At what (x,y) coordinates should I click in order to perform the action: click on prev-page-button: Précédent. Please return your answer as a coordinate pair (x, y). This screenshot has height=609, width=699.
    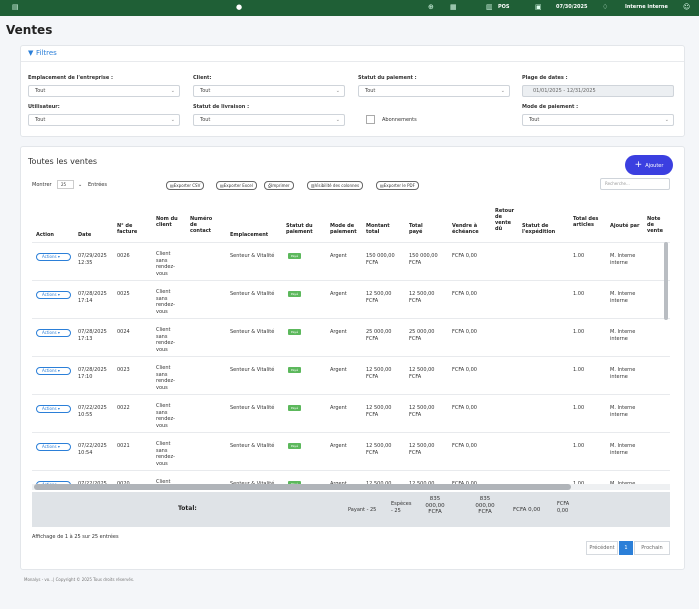
    Looking at the image, I should click on (602, 548).